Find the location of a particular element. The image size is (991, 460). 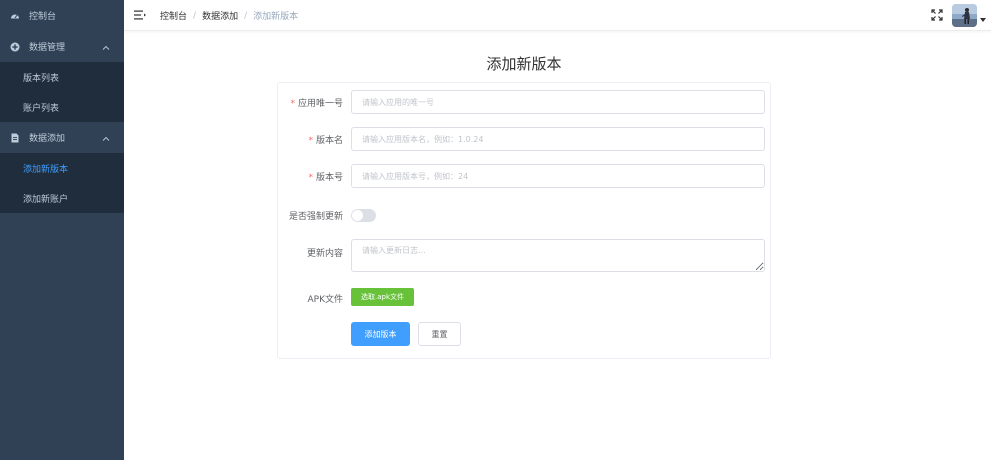

hamburger-icon is located at coordinates (140, 15).